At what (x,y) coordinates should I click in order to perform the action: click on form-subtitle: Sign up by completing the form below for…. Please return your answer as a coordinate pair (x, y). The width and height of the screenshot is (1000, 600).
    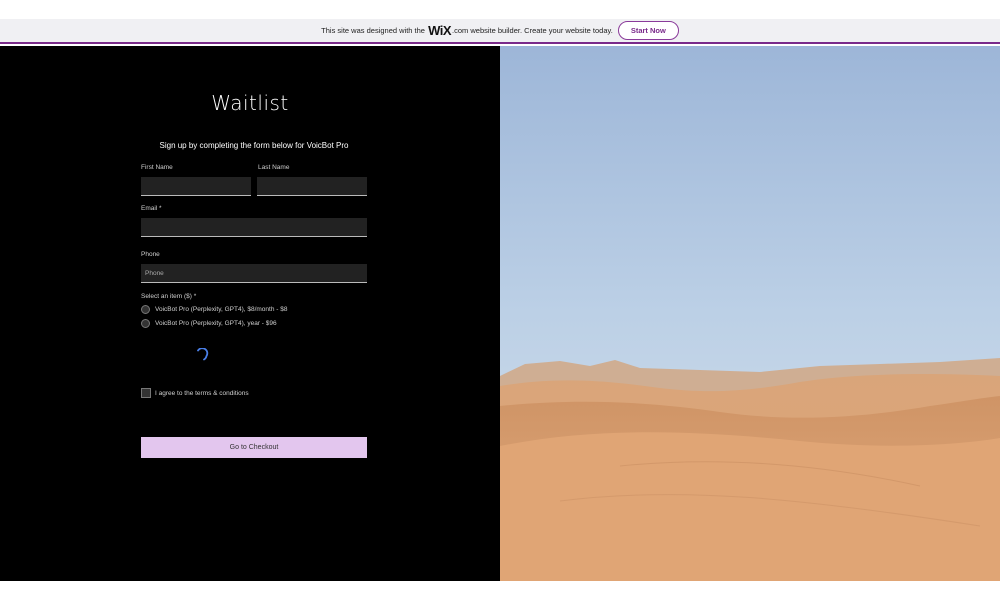
    Looking at the image, I should click on (254, 145).